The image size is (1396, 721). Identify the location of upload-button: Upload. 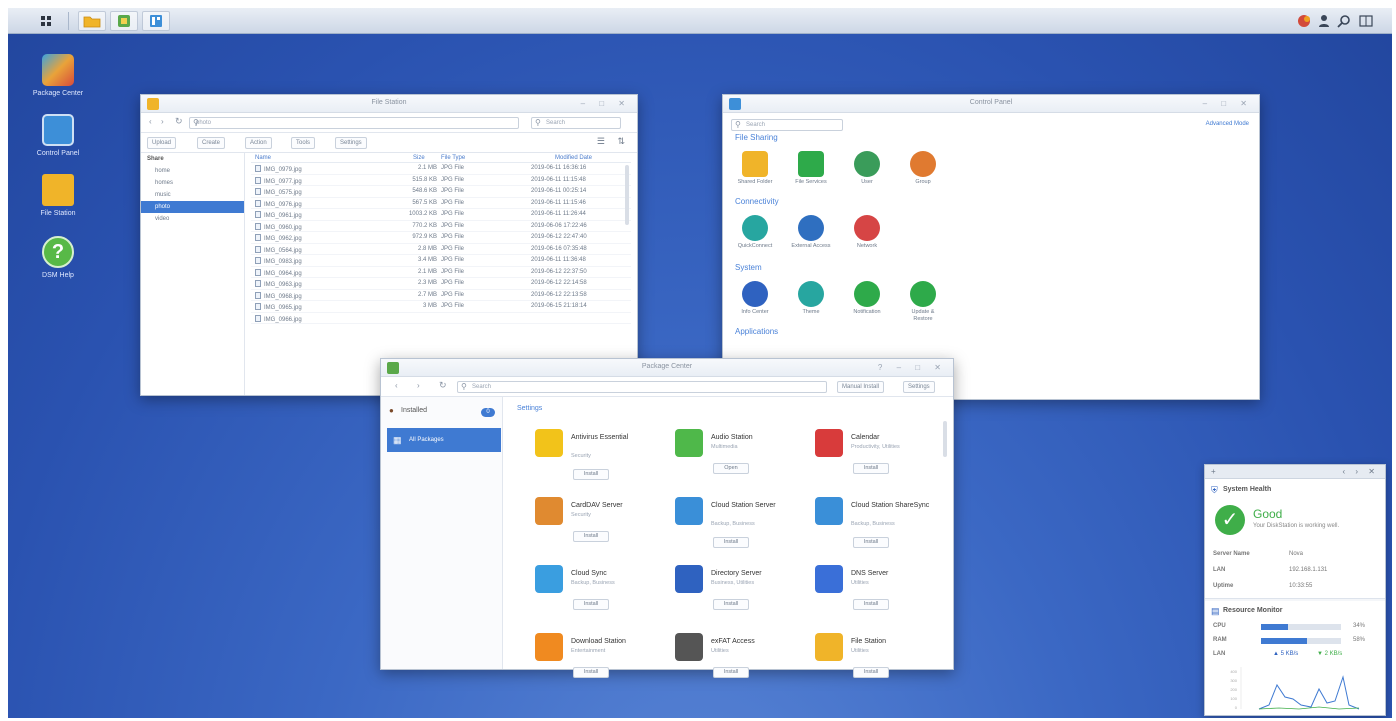
(162, 143).